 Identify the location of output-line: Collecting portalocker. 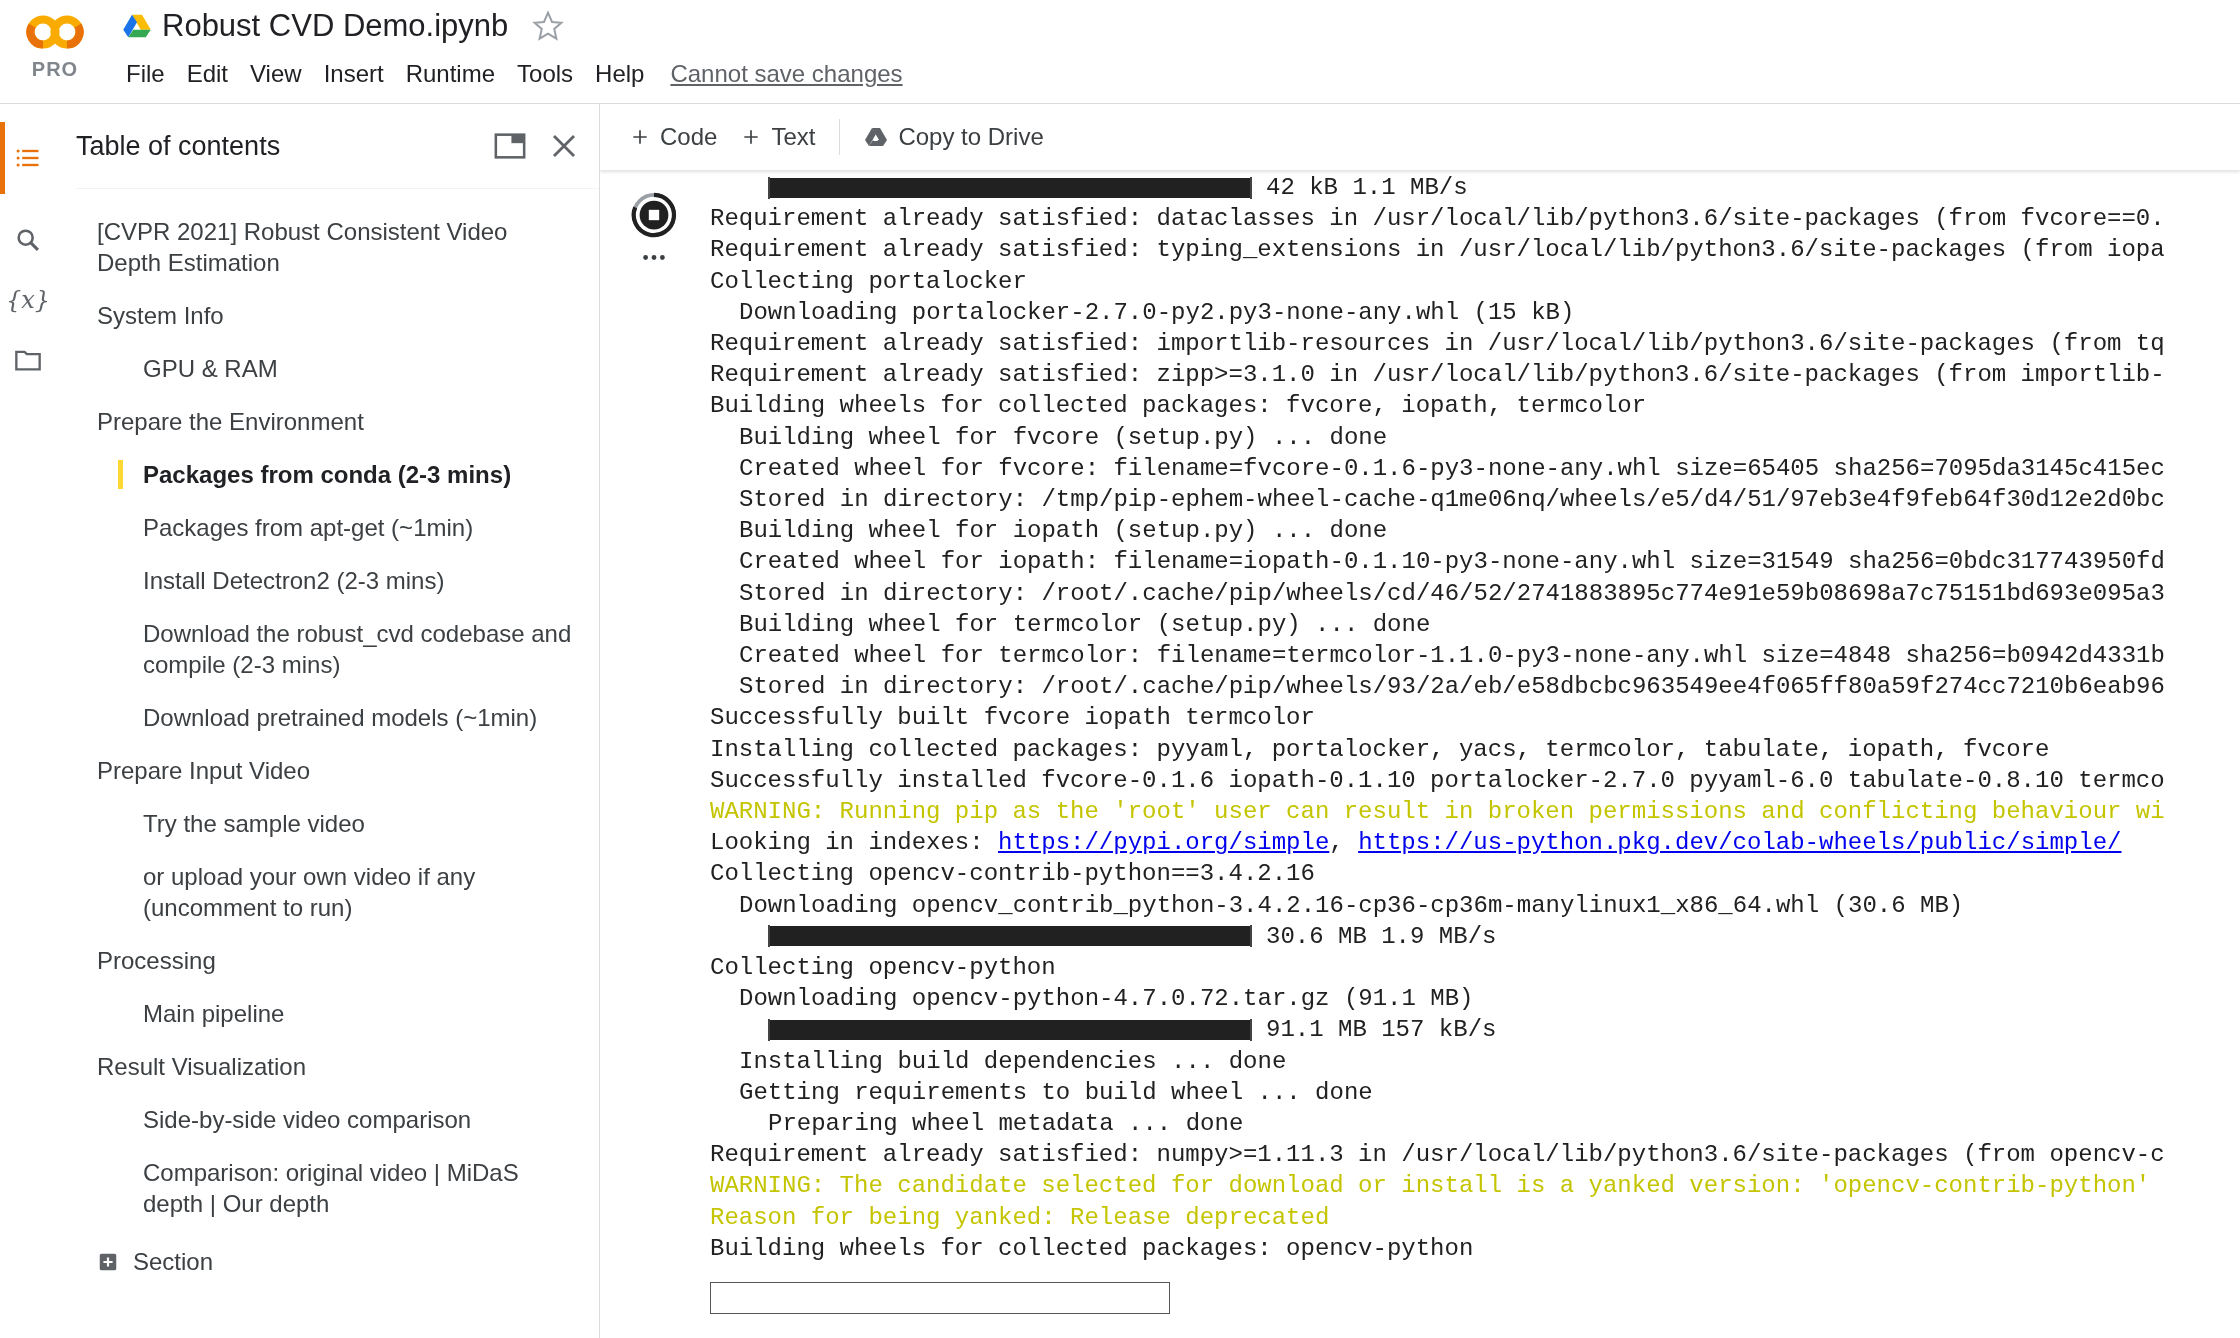
(868, 281).